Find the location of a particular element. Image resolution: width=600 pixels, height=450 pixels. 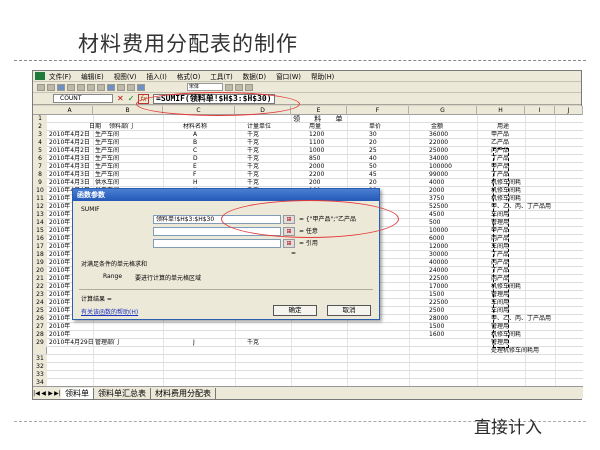

cell-price: 20 is located at coordinates (373, 183).